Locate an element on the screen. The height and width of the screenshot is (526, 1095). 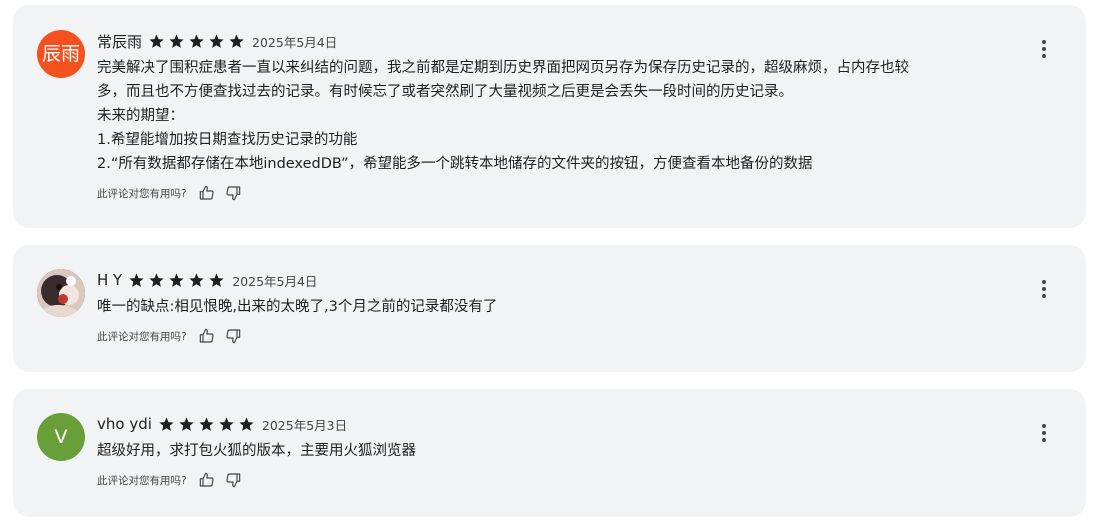
review-text-line: 超级好用，求打包火狐的版本，主要用火狐浏览器 is located at coordinates (256, 451).